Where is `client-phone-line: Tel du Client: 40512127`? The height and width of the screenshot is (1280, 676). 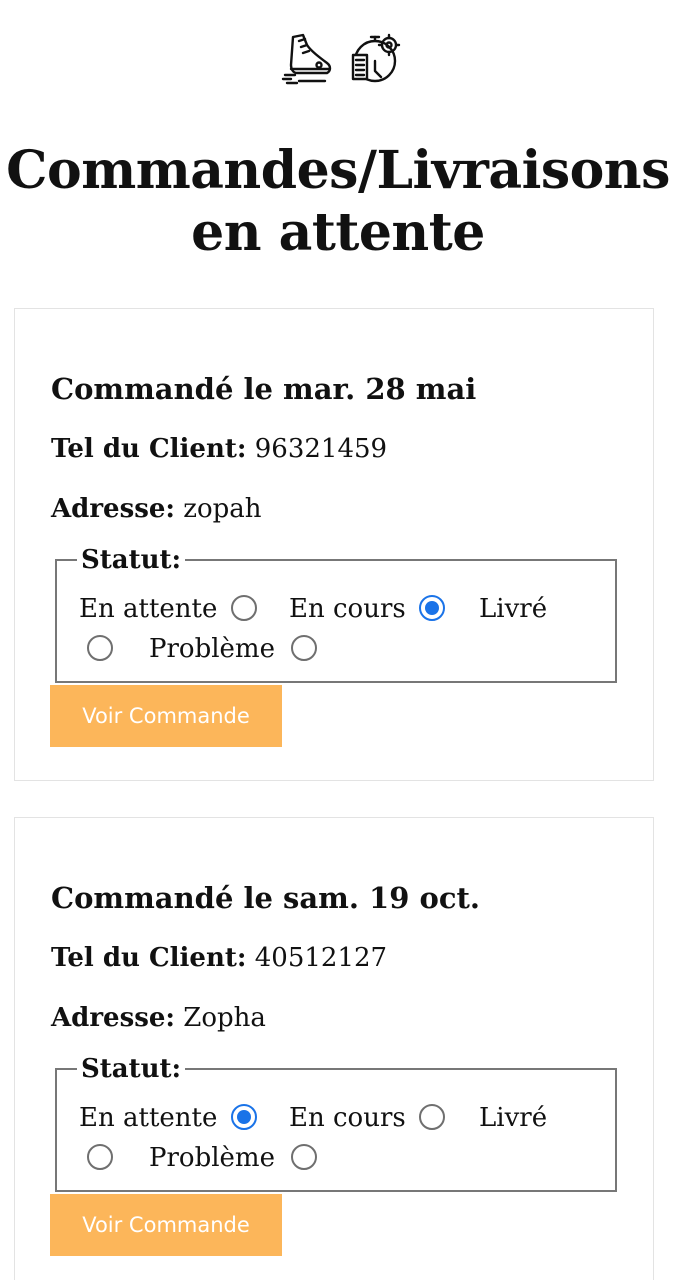 client-phone-line: Tel du Client: 40512127 is located at coordinates (219, 958).